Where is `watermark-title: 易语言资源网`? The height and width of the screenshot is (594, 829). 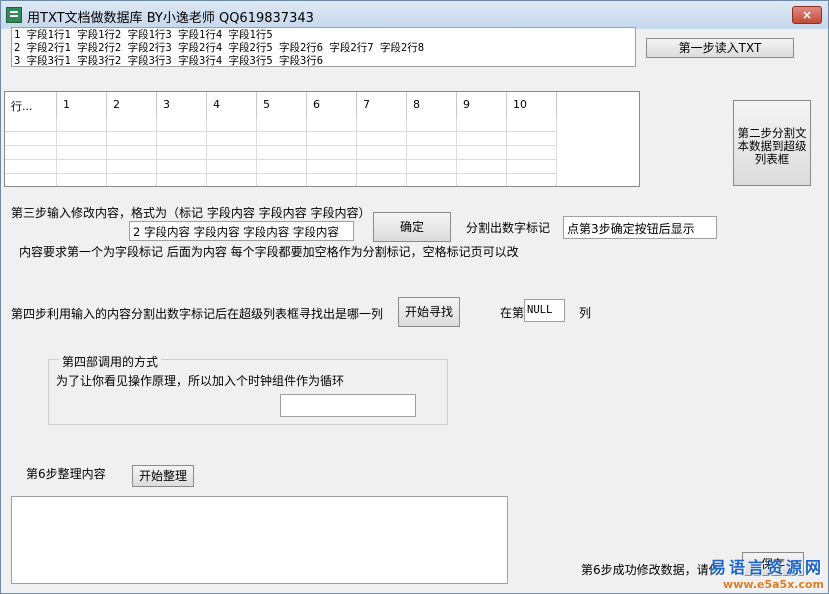 watermark-title: 易语言资源网 is located at coordinates (766, 567).